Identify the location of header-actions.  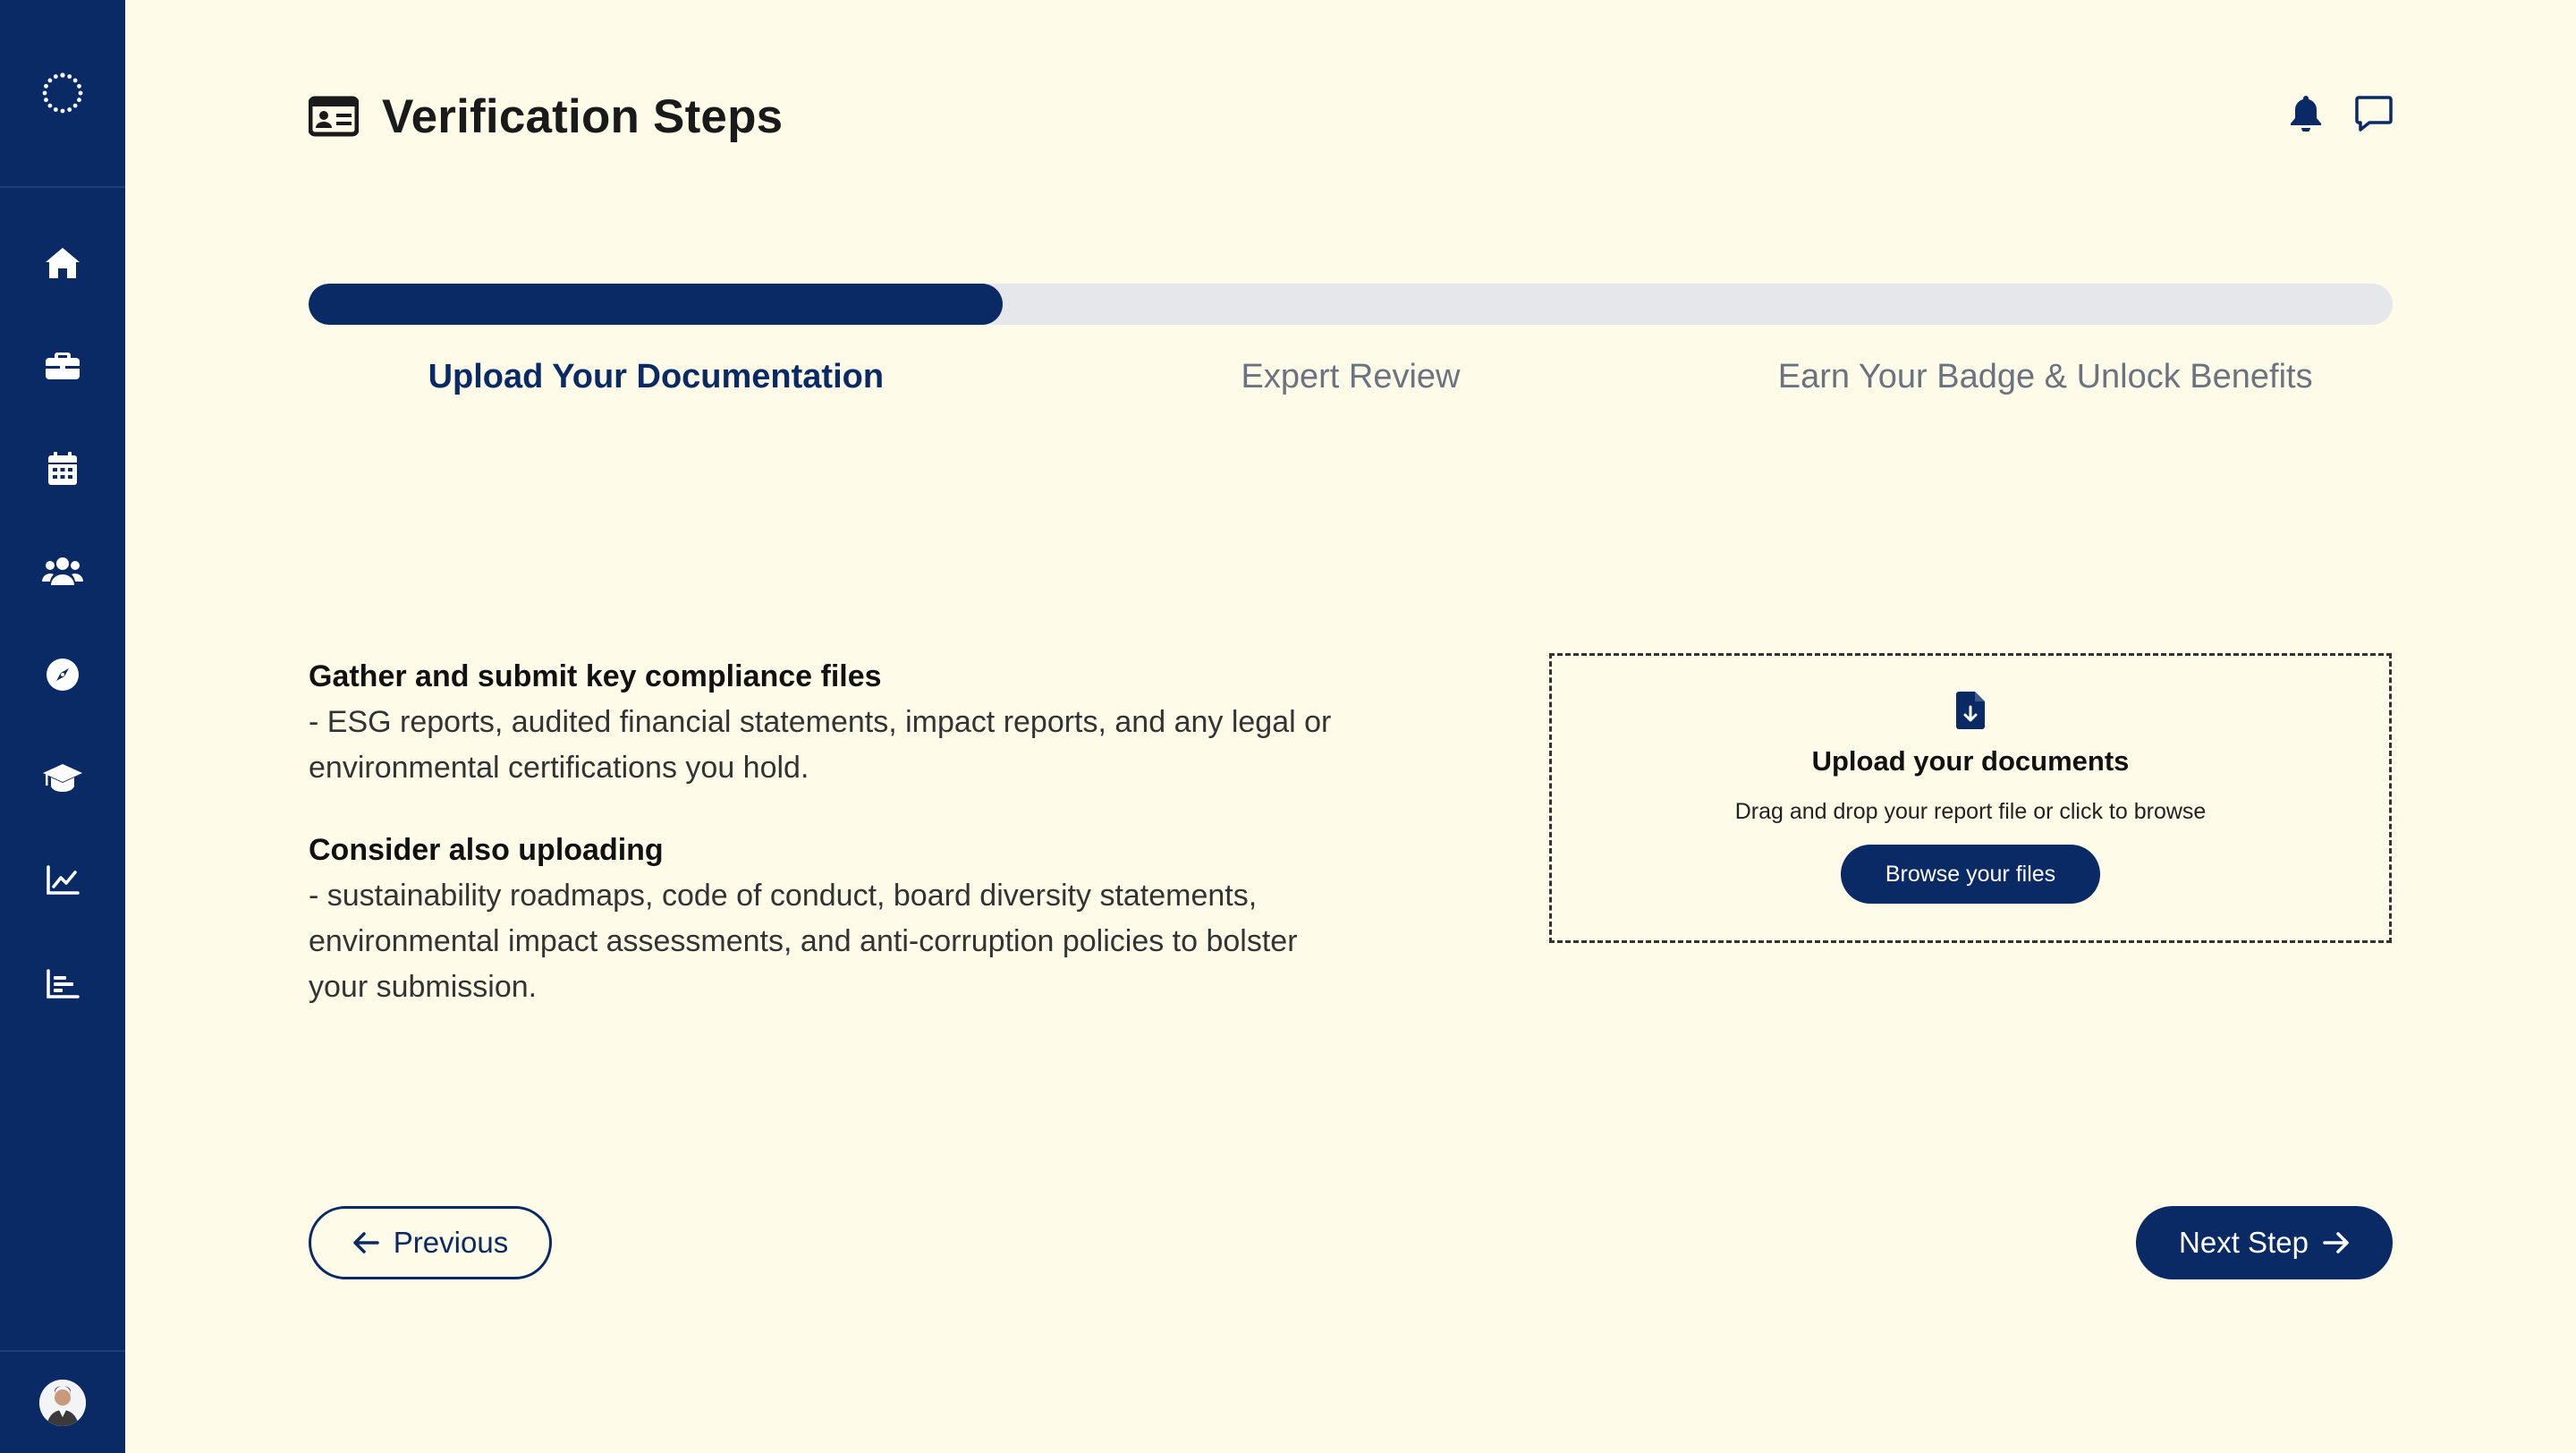
(2339, 112).